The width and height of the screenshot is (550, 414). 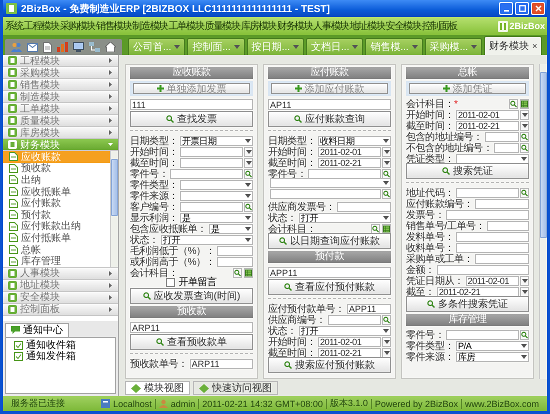 What do you see at coordinates (367, 26) in the screenshot?
I see `menu-item: 地址模块` at bounding box center [367, 26].